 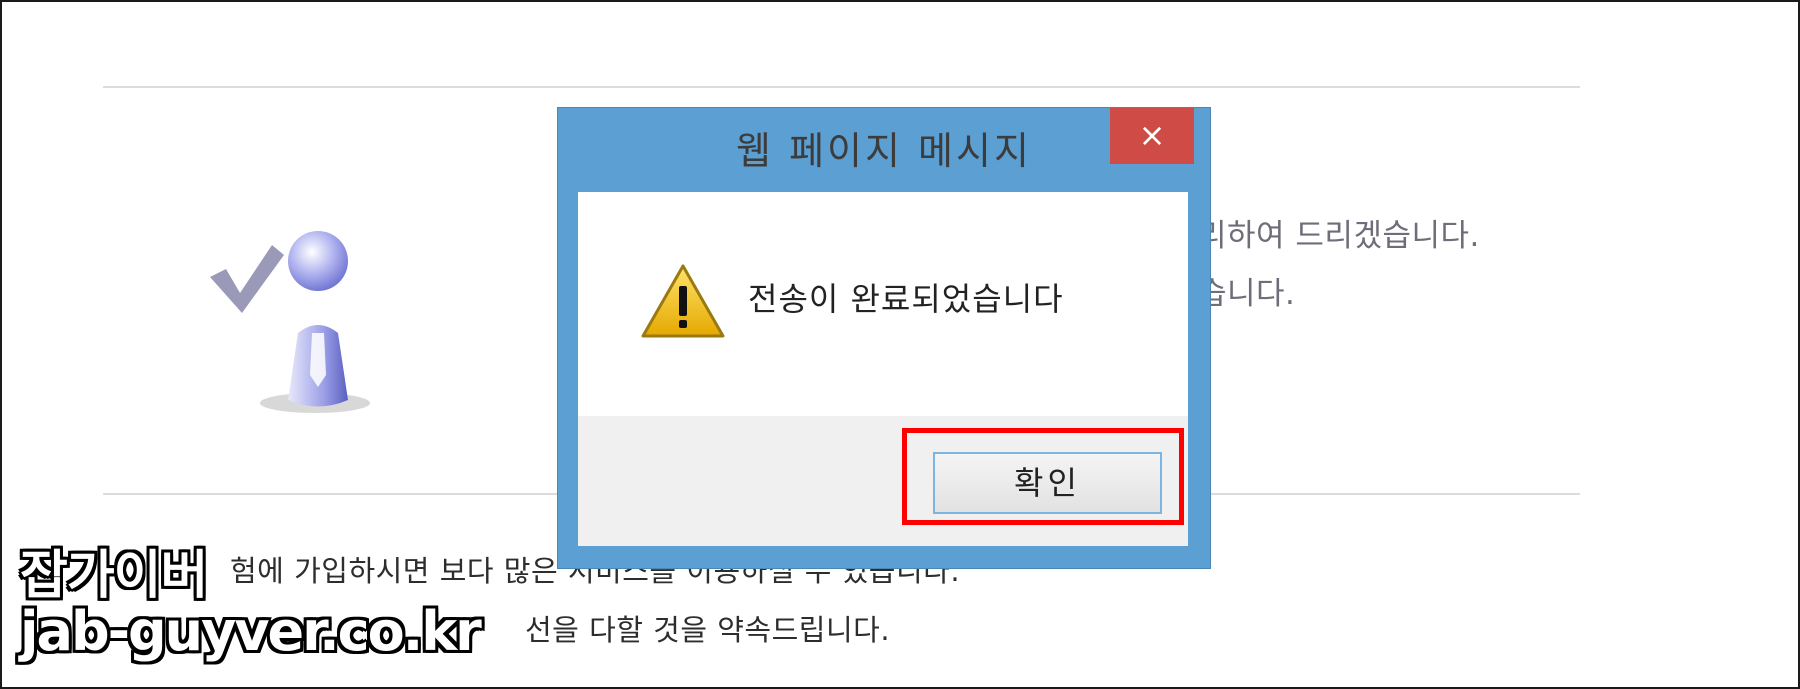 I want to click on watermark-url: jab-guyver.co.kr, so click(x=251, y=631).